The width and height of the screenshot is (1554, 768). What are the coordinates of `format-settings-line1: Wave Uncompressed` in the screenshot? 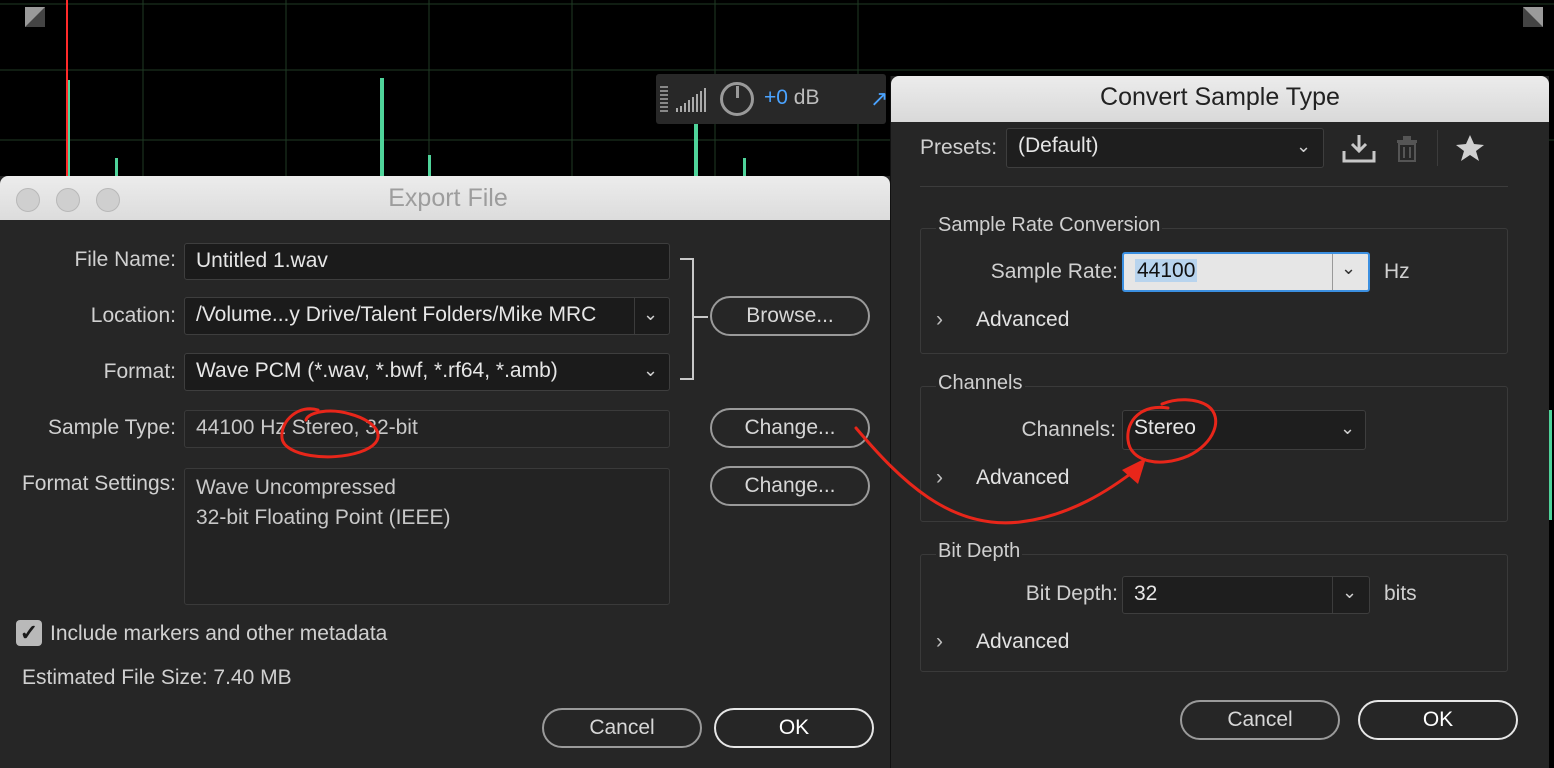 It's located at (296, 487).